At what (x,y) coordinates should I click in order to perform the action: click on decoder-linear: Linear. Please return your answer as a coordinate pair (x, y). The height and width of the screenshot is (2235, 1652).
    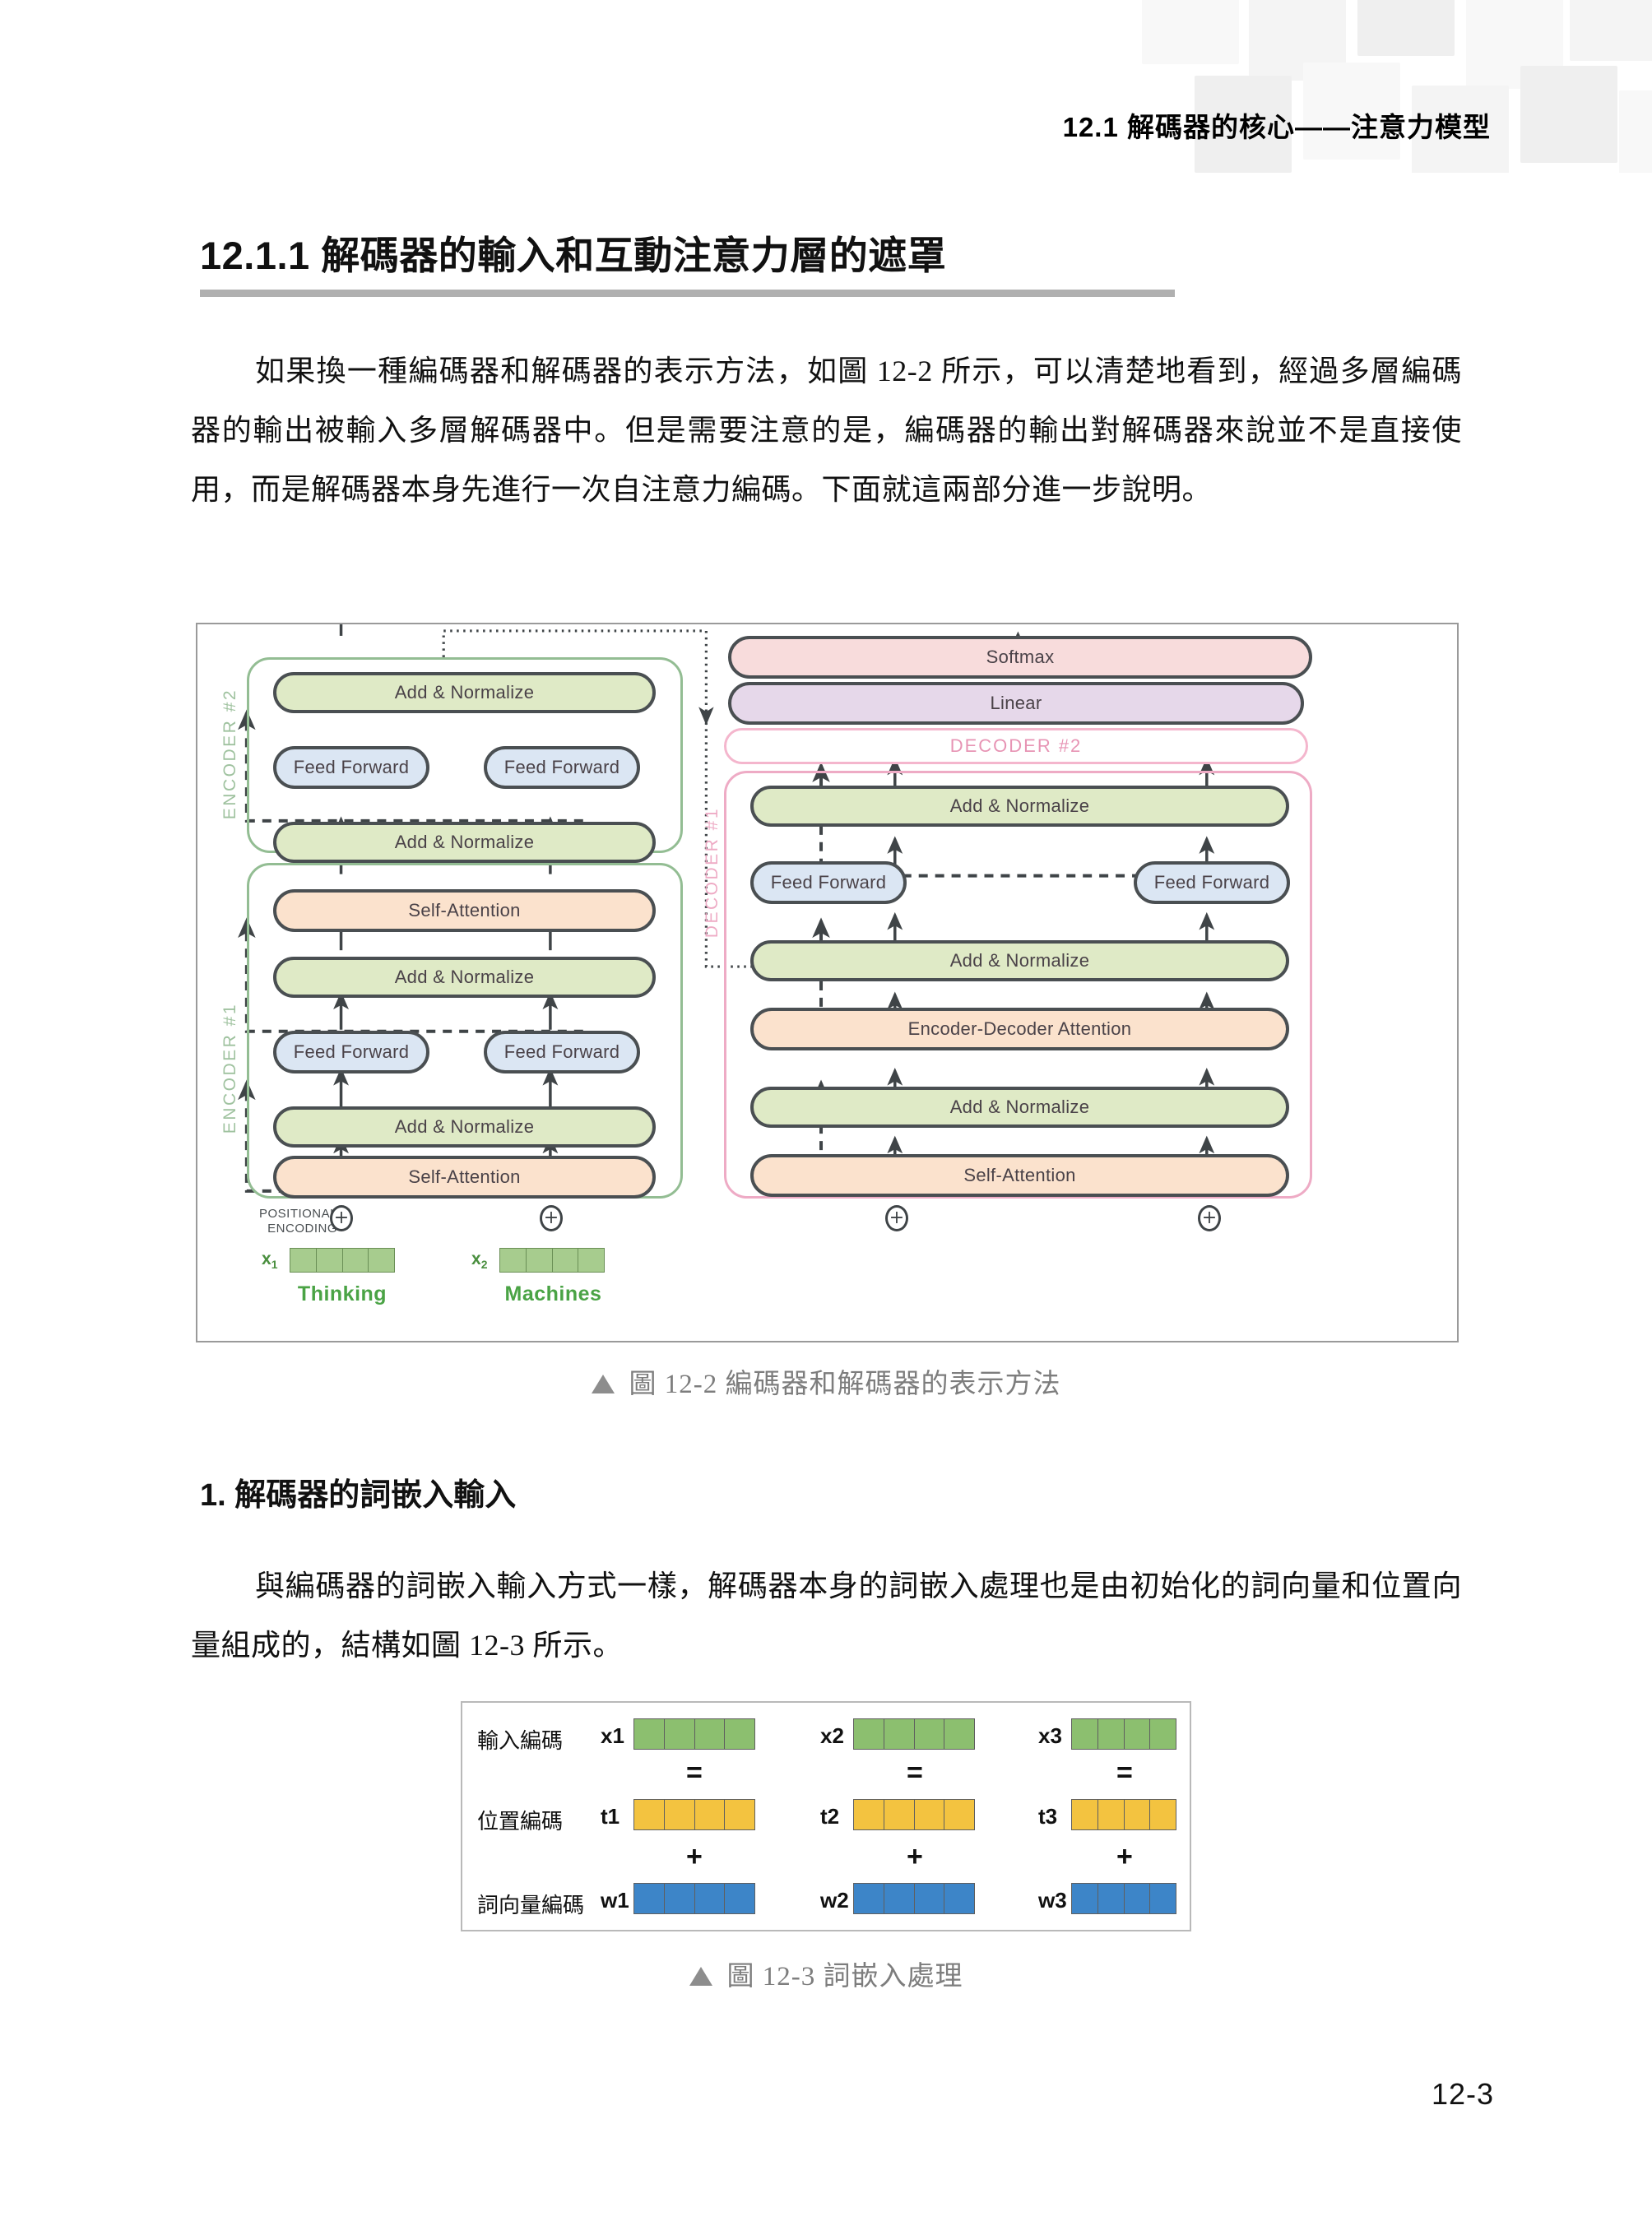
    Looking at the image, I should click on (1016, 703).